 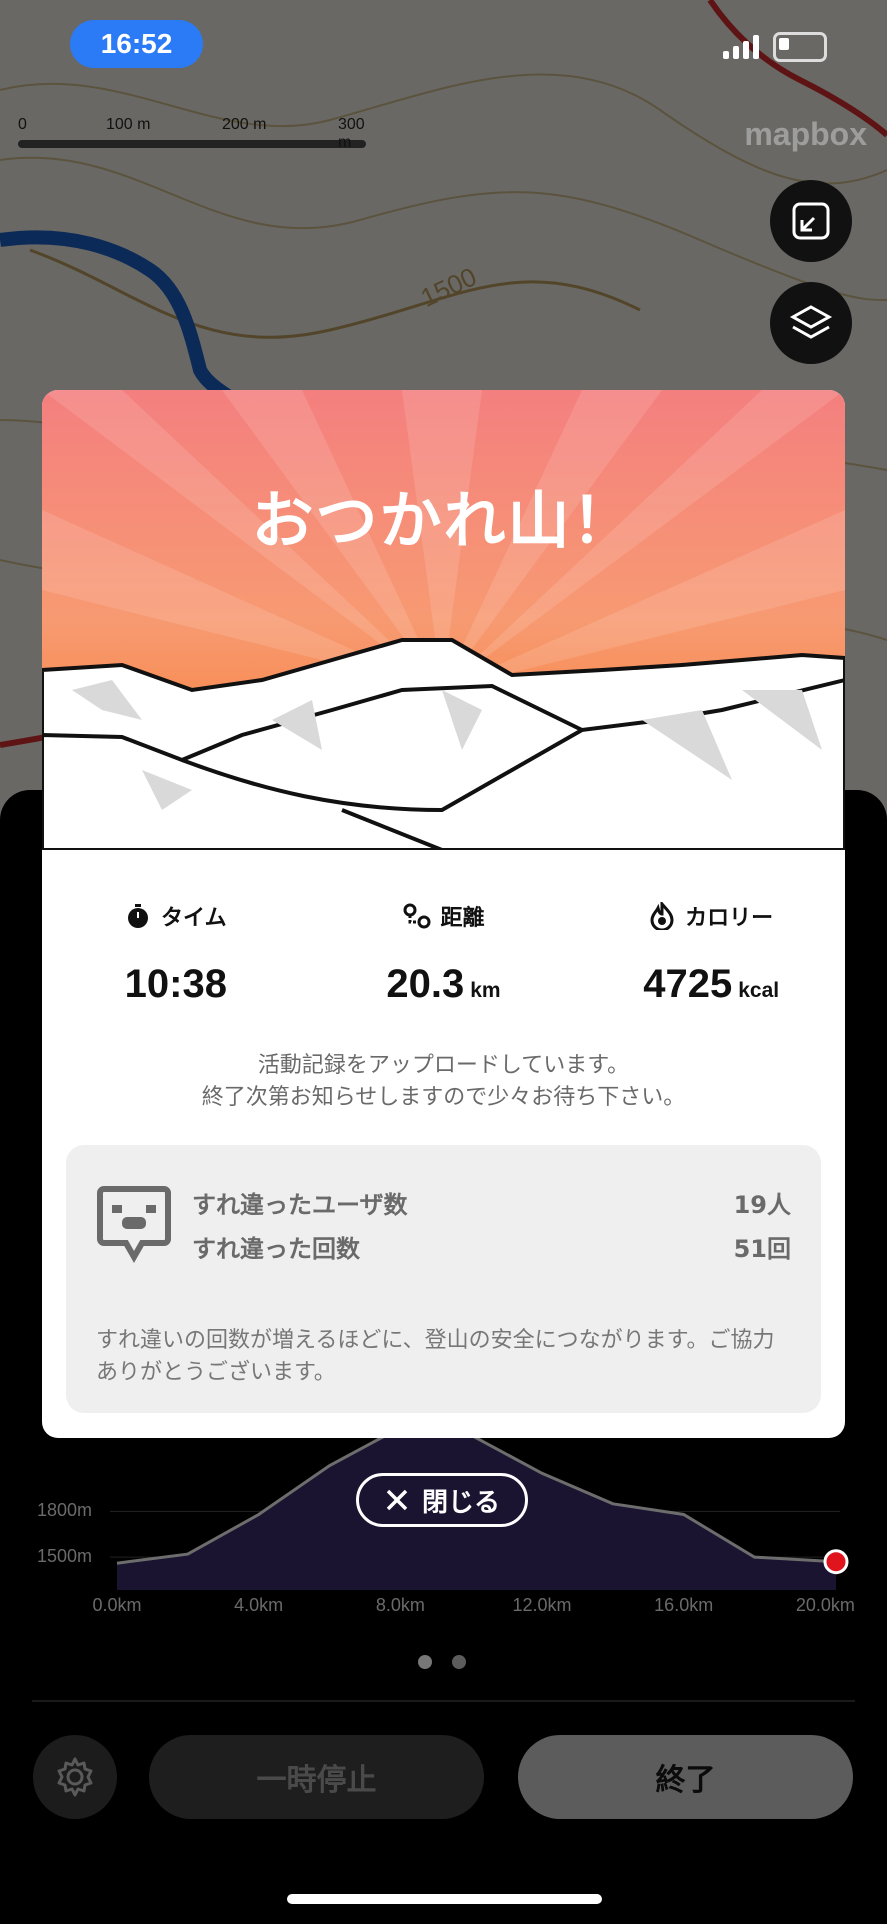 I want to click on battery-icon, so click(x=800, y=47).